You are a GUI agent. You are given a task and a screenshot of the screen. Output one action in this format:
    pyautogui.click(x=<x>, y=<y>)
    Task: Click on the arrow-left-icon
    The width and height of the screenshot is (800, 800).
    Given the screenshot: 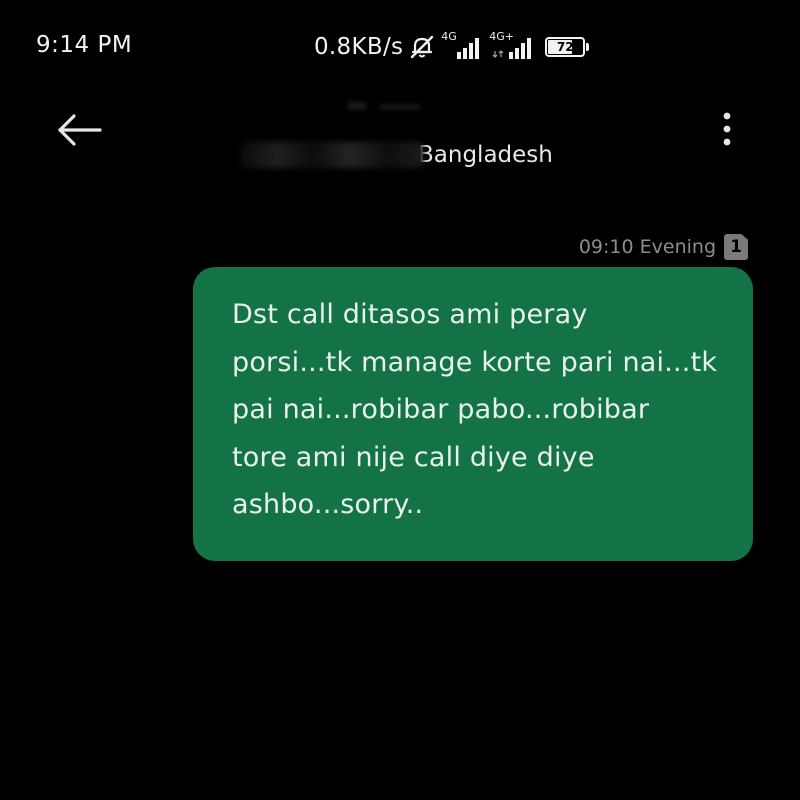 What is the action you would take?
    pyautogui.click(x=80, y=130)
    